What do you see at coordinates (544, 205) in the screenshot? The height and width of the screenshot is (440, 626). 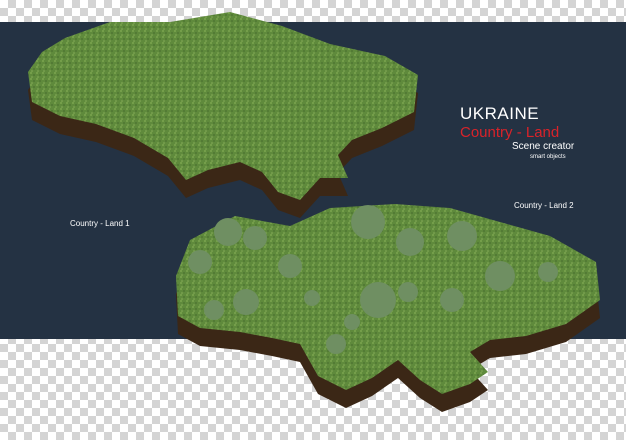 I see `land-2-label: Country - Land 2` at bounding box center [544, 205].